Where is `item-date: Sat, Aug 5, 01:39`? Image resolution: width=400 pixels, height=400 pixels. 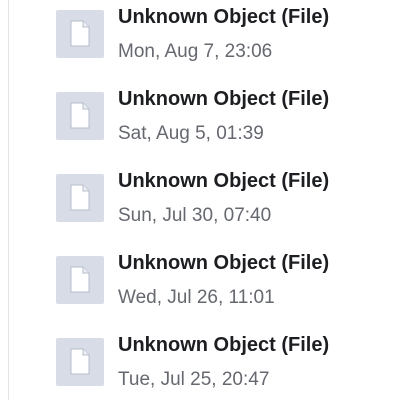
item-date: Sat, Aug 5, 01:39 is located at coordinates (191, 133).